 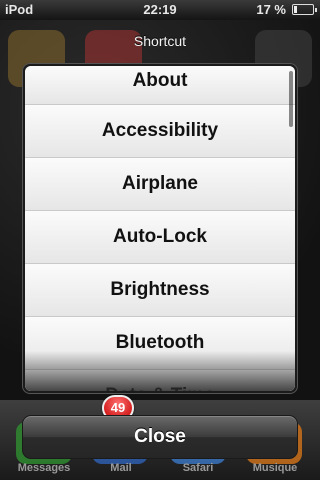 What do you see at coordinates (295, 9) in the screenshot?
I see `battery-fill` at bounding box center [295, 9].